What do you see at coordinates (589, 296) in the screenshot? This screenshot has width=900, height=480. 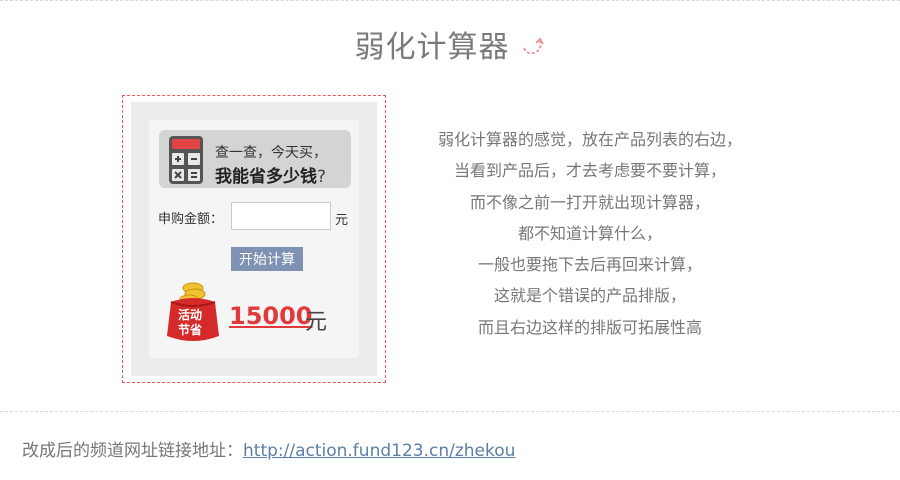 I see `description-line: 这就是个错误的产品排版，` at bounding box center [589, 296].